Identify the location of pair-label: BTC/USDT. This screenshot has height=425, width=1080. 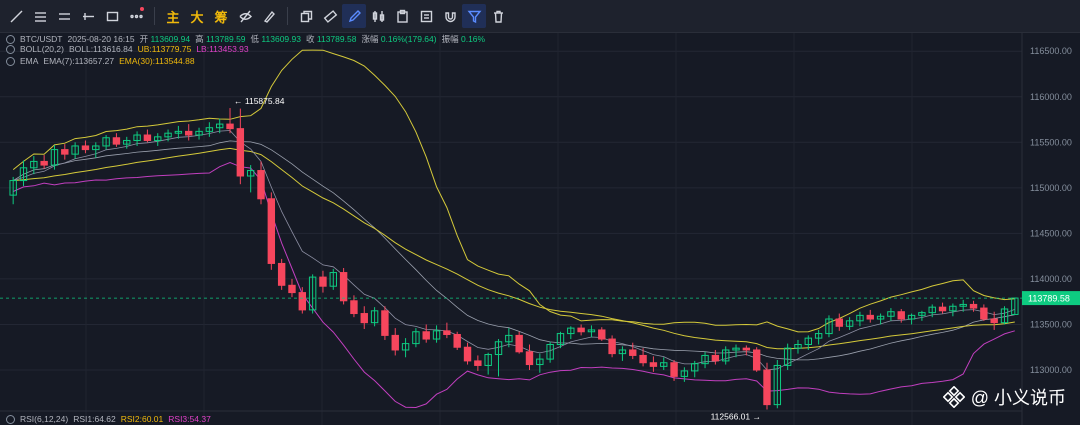
(41, 39).